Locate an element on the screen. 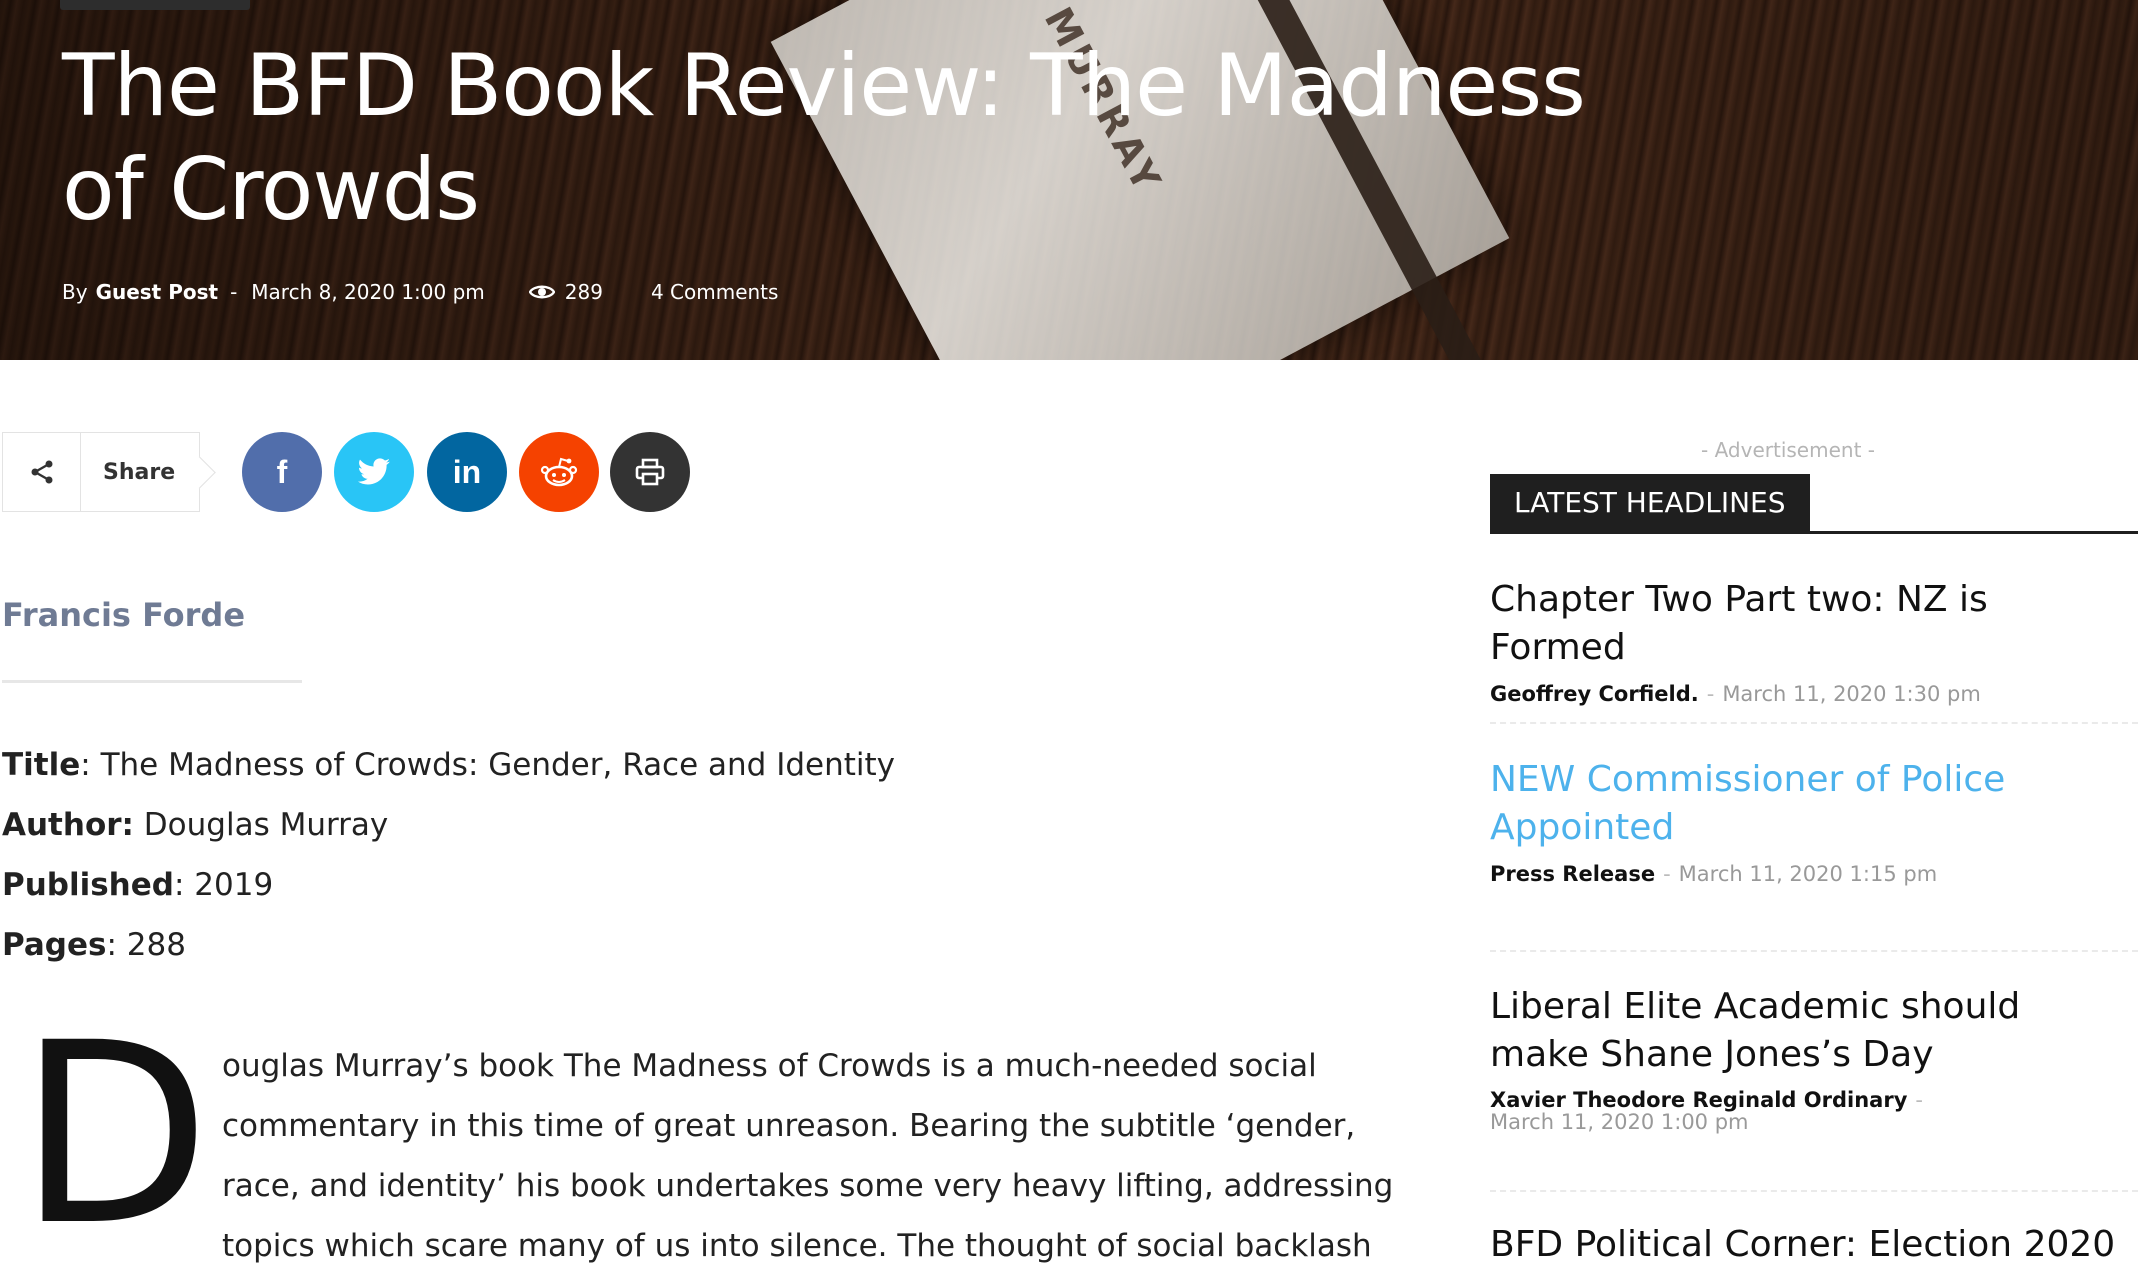  info-label: Title is located at coordinates (41, 765).